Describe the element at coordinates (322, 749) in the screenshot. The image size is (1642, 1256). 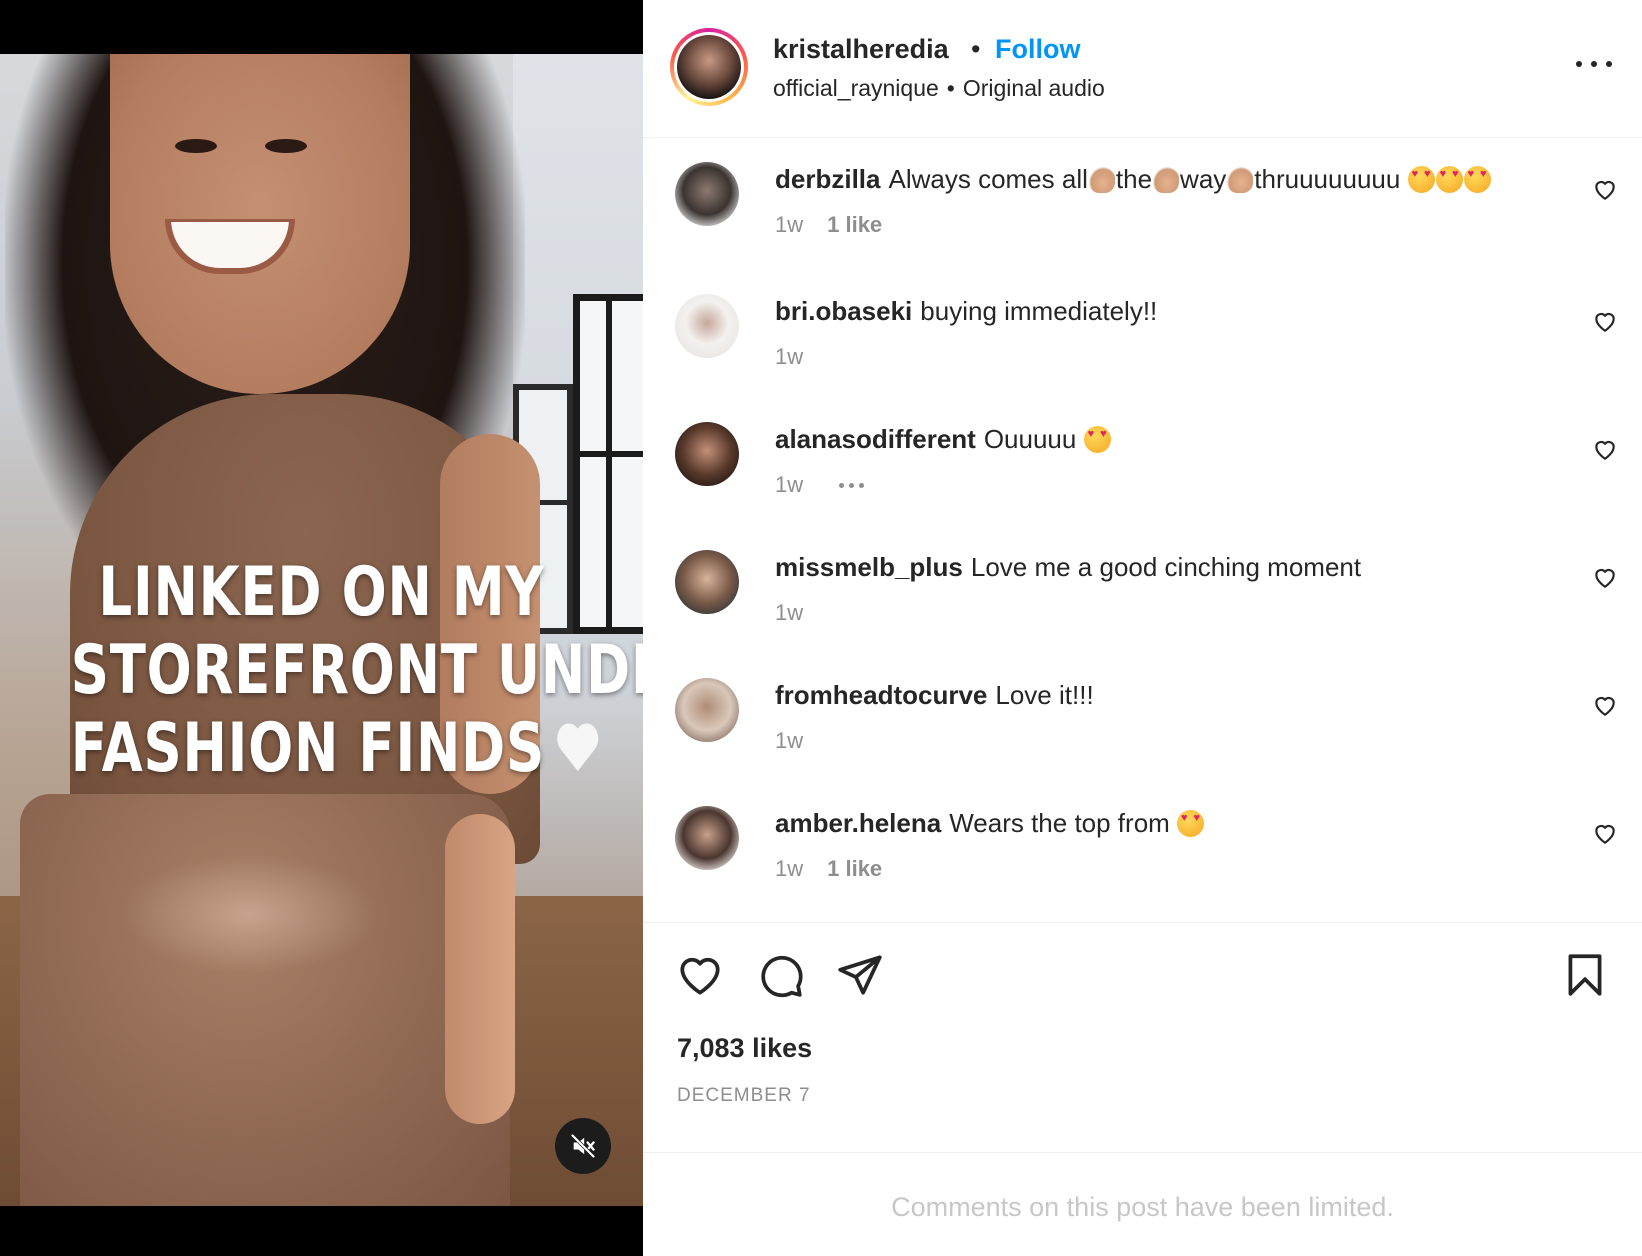
I see `overlay-line-3: FASHION FINDS` at that location.